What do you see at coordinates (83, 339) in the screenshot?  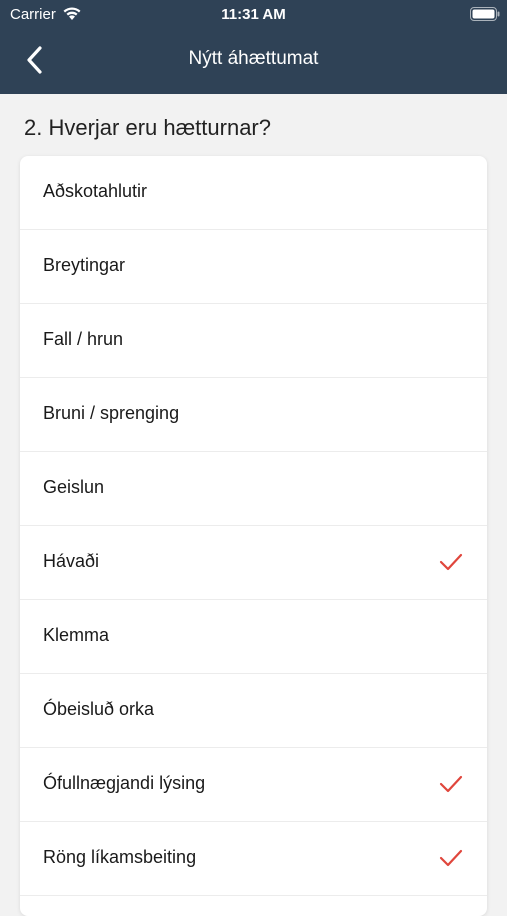 I see `hazard-label: Fall / hrun` at bounding box center [83, 339].